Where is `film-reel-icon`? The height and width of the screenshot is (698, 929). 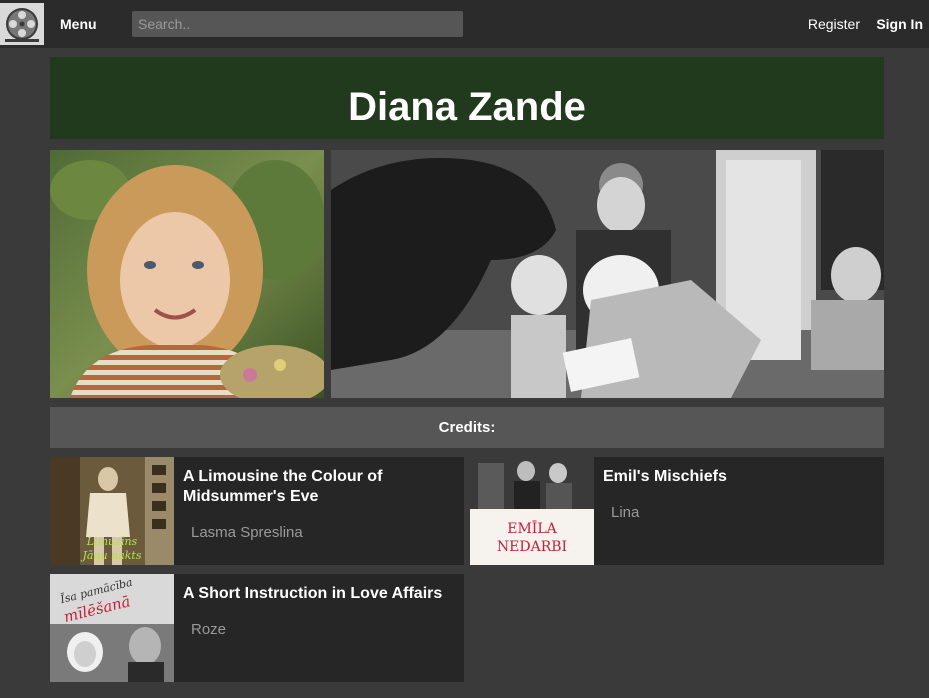 film-reel-icon is located at coordinates (22, 25).